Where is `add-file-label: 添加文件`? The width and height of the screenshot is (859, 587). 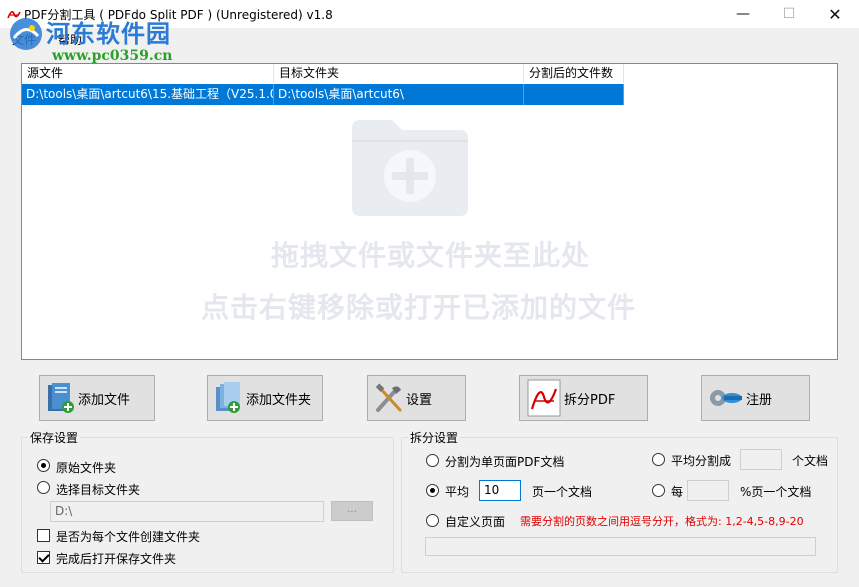 add-file-label: 添加文件 is located at coordinates (104, 400).